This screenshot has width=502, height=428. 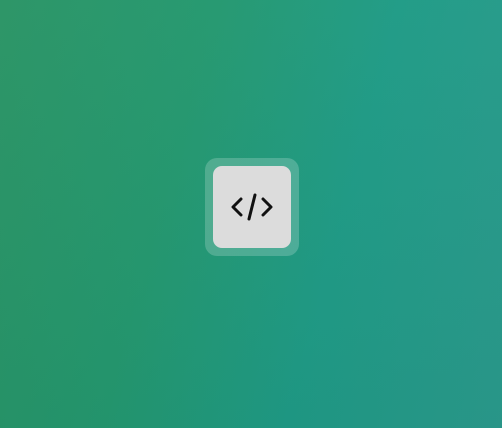 I want to click on code-app-icon, so click(x=252, y=207).